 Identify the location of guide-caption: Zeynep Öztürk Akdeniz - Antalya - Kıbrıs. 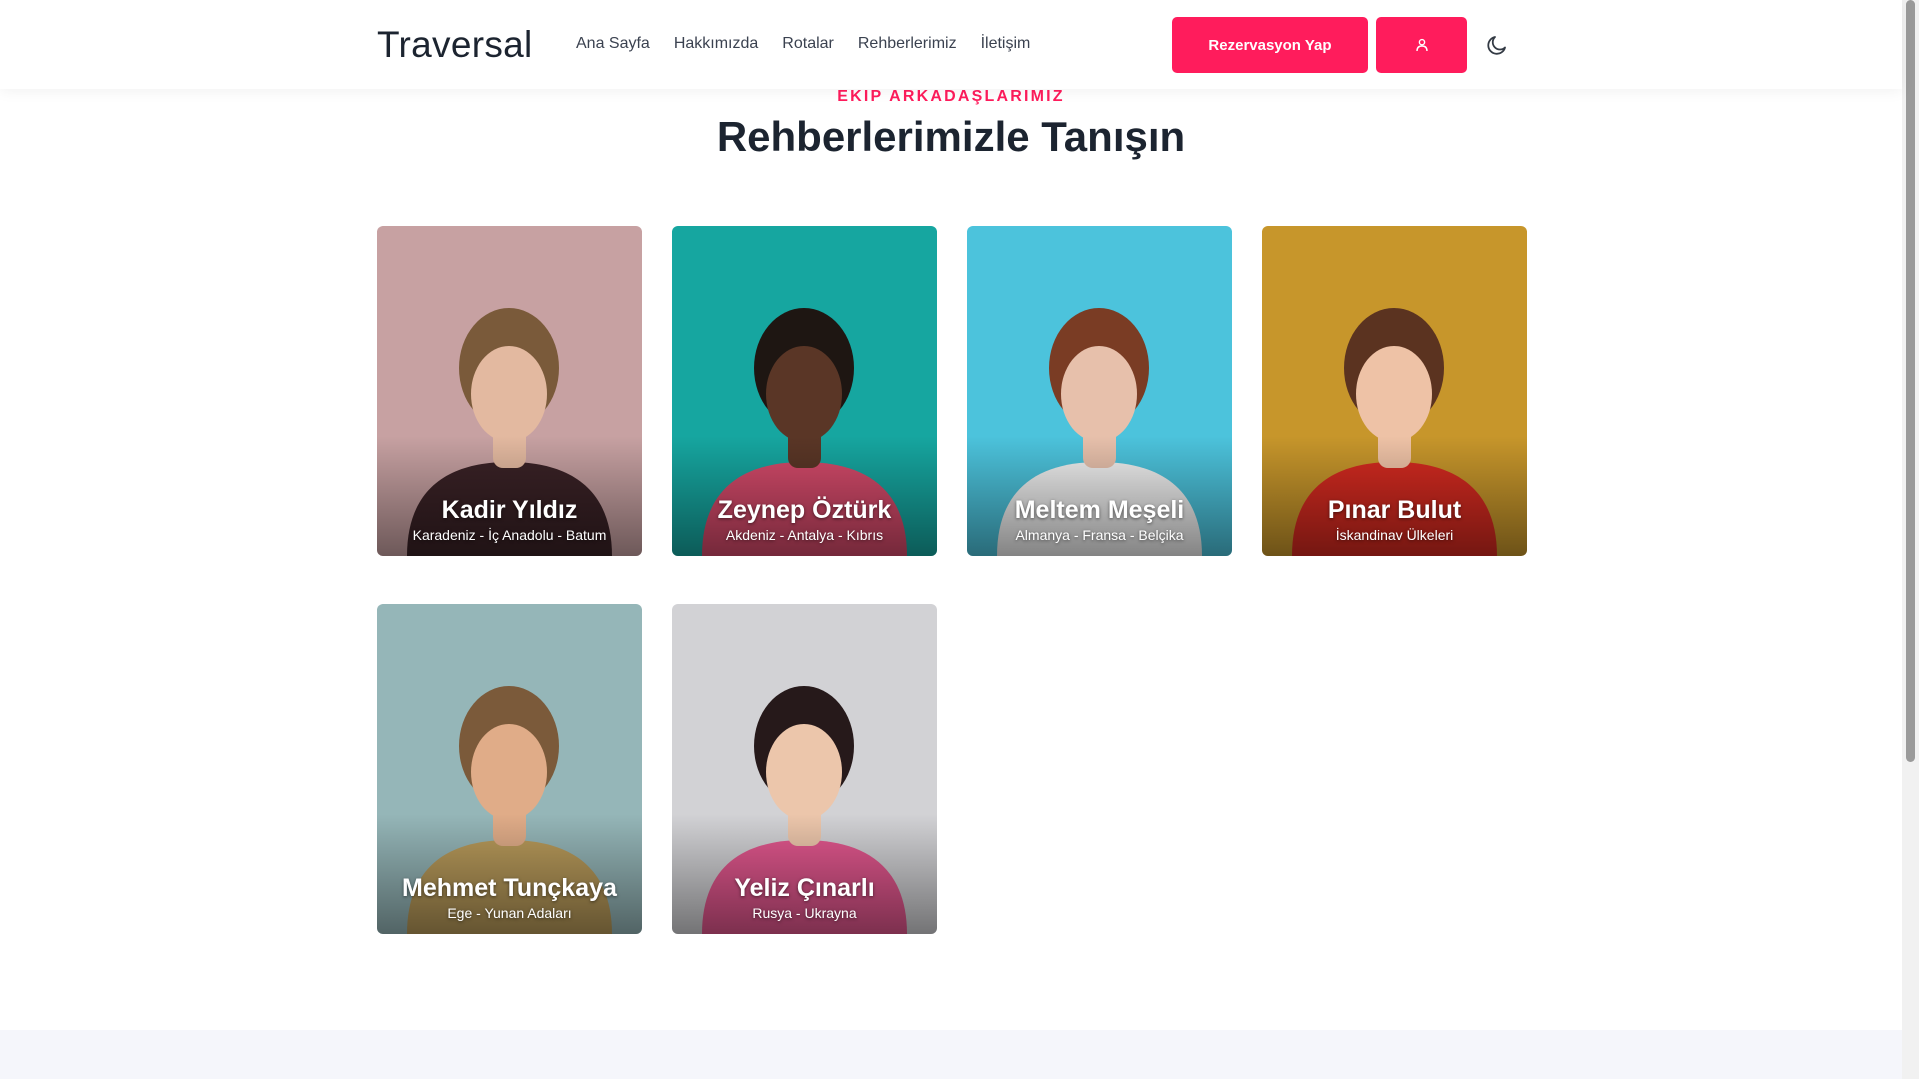
(804, 519).